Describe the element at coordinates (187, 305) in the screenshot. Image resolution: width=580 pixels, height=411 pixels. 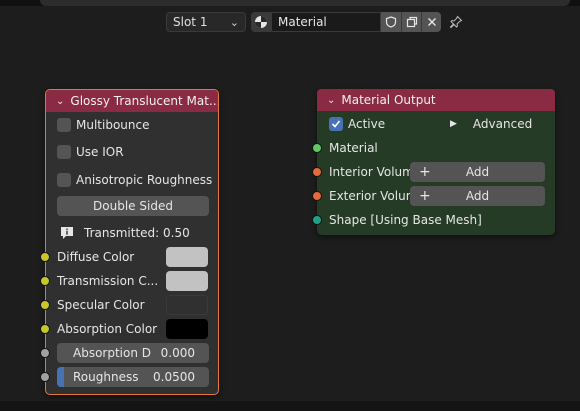
I see `specular-color-swatch` at that location.